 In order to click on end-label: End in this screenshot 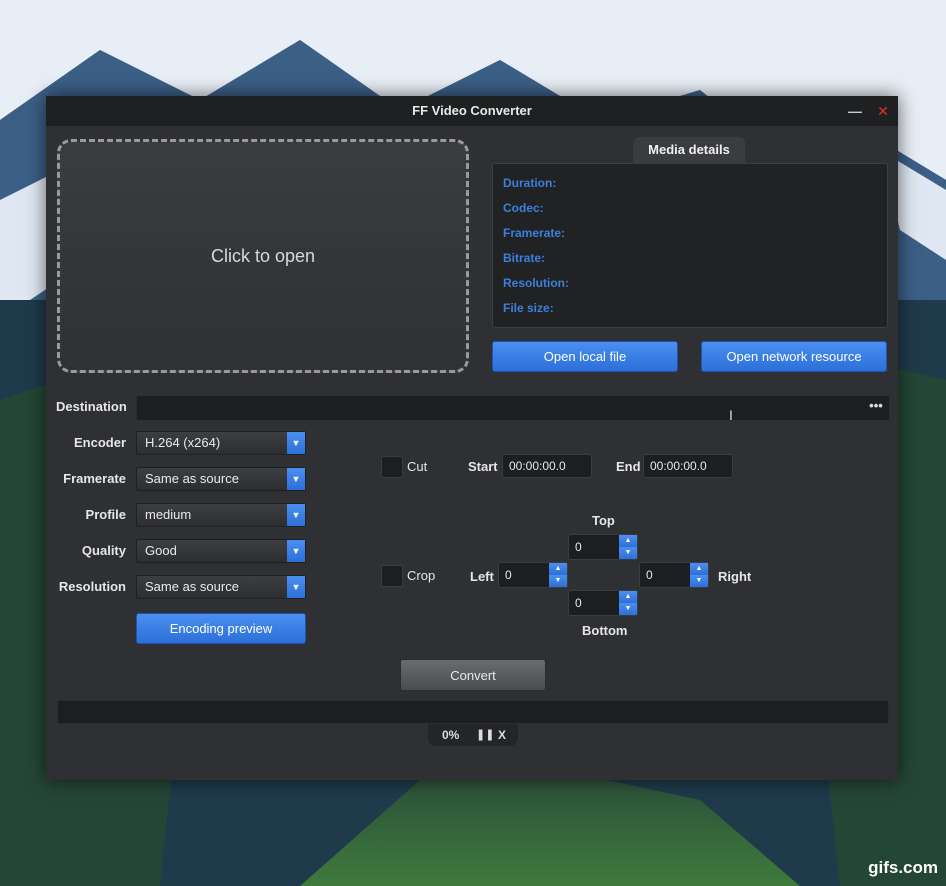, I will do `click(628, 466)`.